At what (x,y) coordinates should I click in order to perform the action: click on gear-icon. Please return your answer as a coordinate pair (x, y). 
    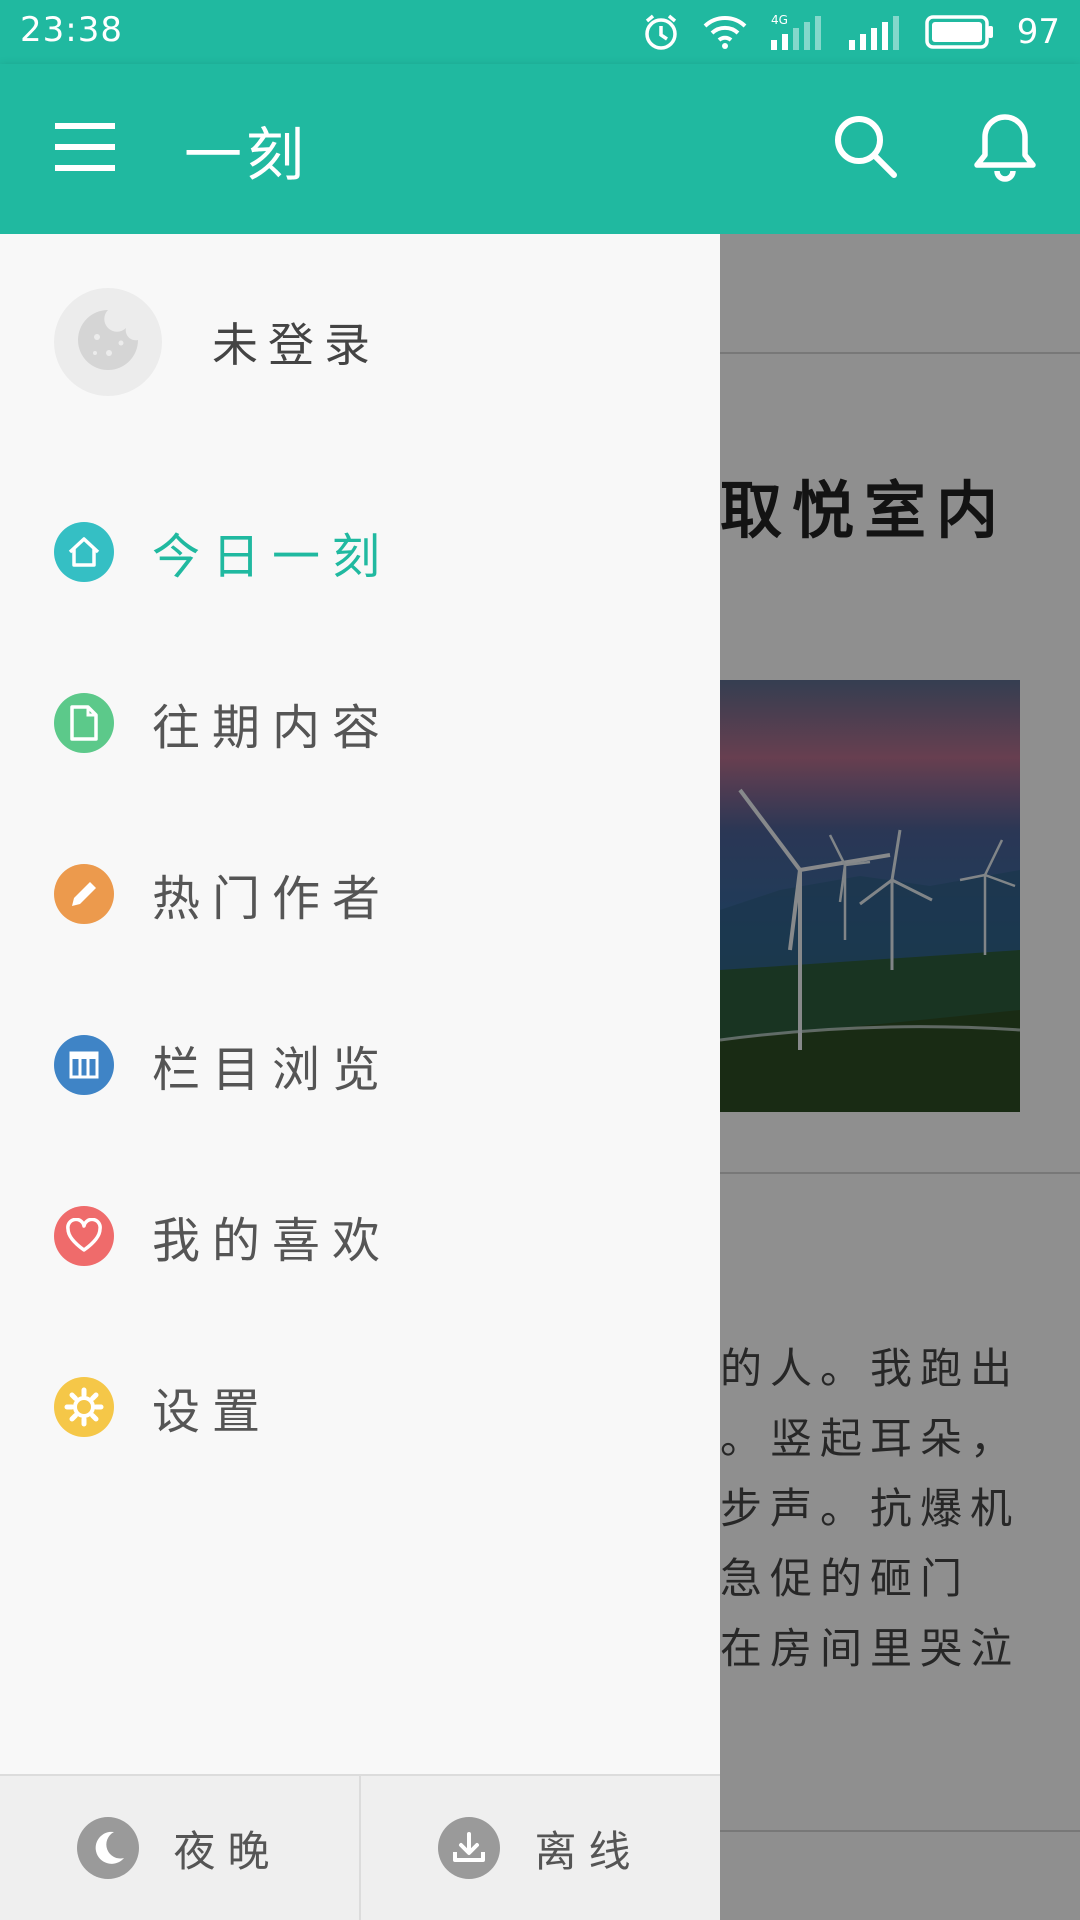
    Looking at the image, I should click on (84, 1406).